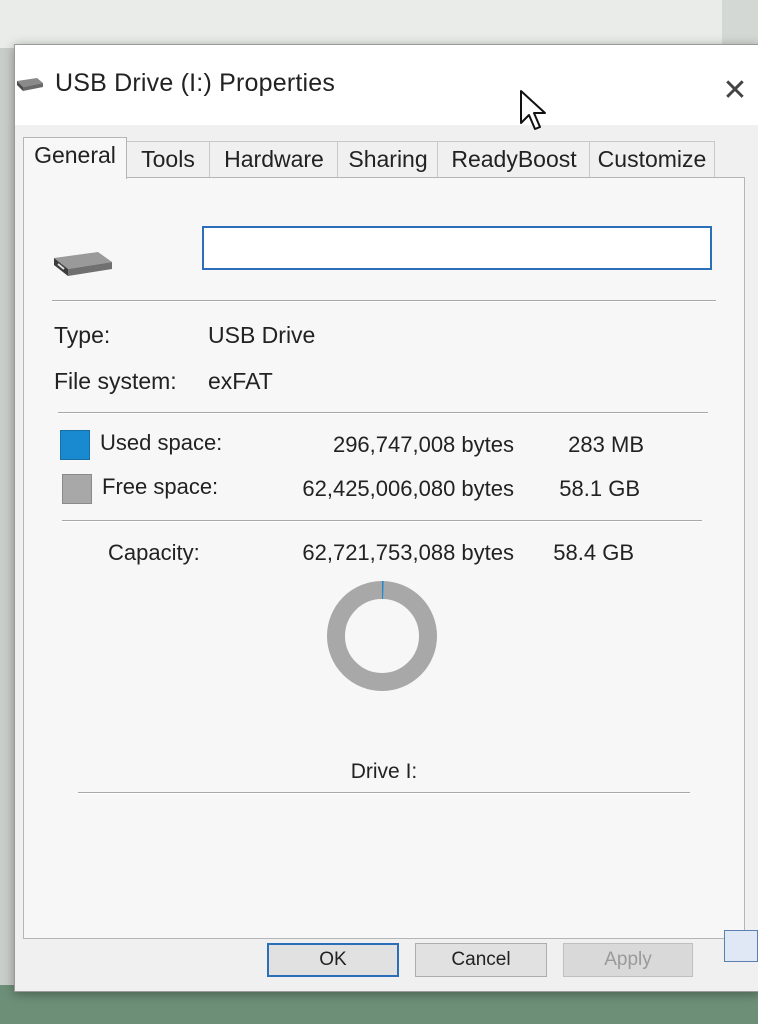 The width and height of the screenshot is (758, 1024). What do you see at coordinates (593, 552) in the screenshot?
I see `capacity-size: 58.4 GB` at bounding box center [593, 552].